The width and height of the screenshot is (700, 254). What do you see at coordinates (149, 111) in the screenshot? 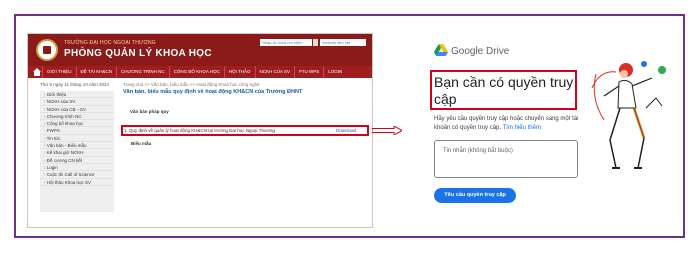
I see `section-title-regulations: Văn bản pháp quy` at bounding box center [149, 111].